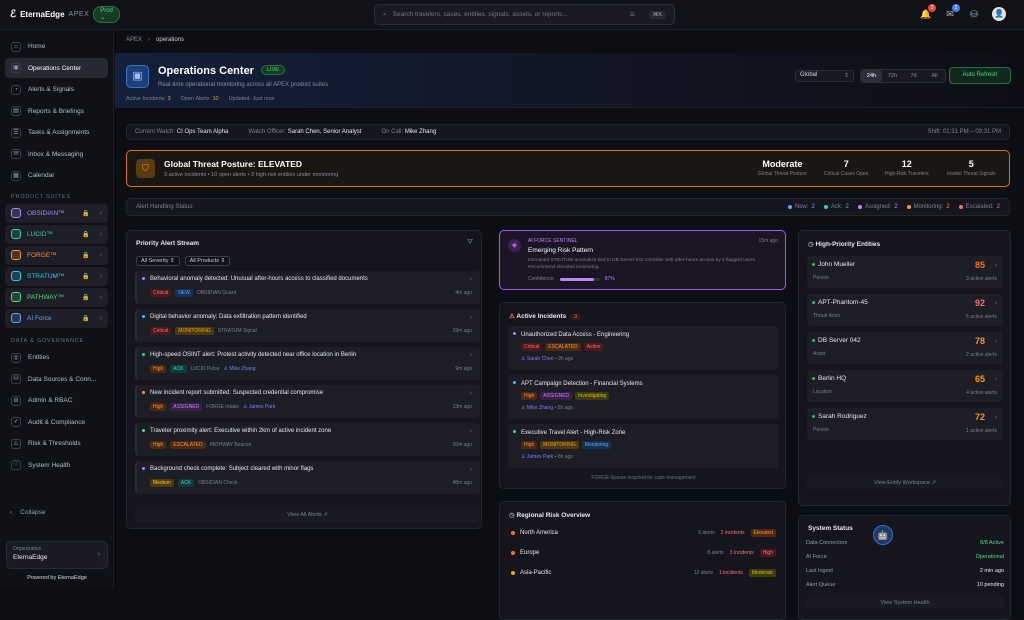  What do you see at coordinates (905, 603) in the screenshot?
I see `view-system-health-button: View System Health` at bounding box center [905, 603].